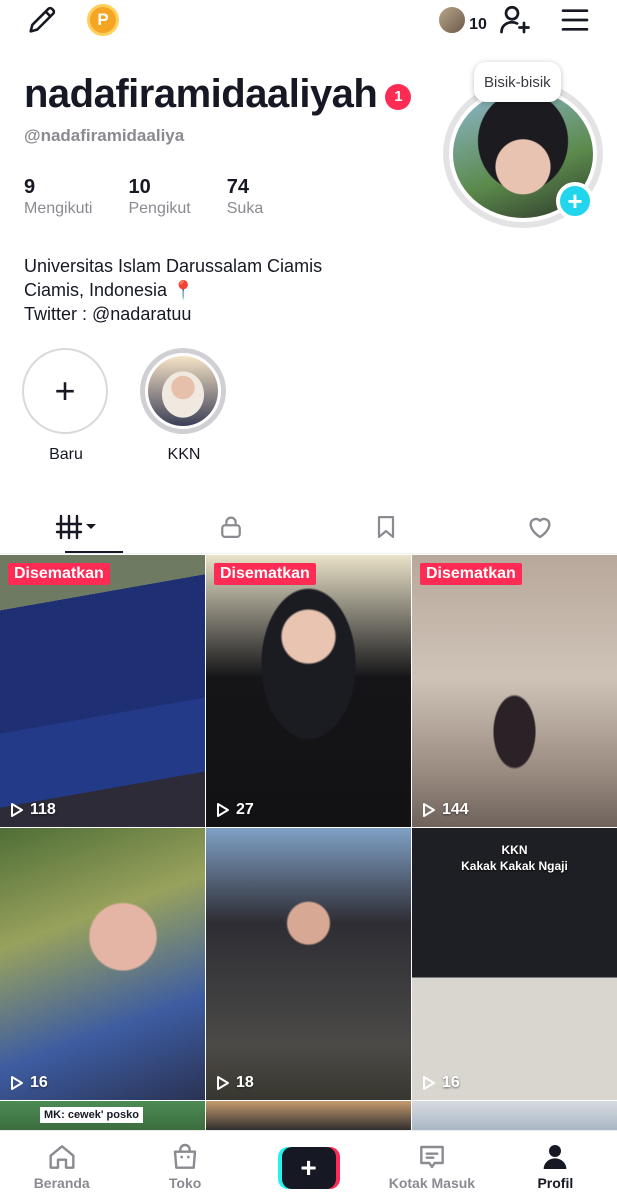  I want to click on story-highlights: + Baru KKN, so click(140, 406).